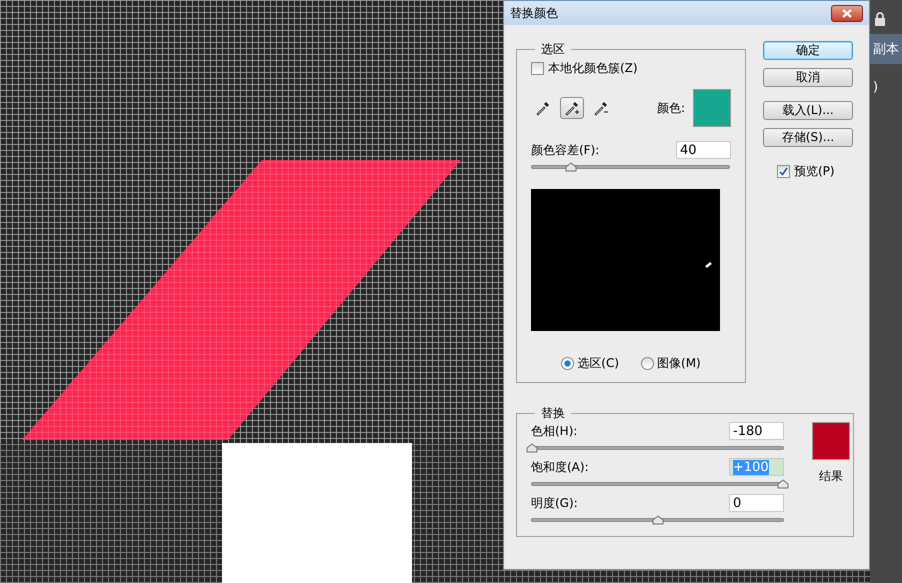 The image size is (902, 583). I want to click on color-swatch, so click(712, 108).